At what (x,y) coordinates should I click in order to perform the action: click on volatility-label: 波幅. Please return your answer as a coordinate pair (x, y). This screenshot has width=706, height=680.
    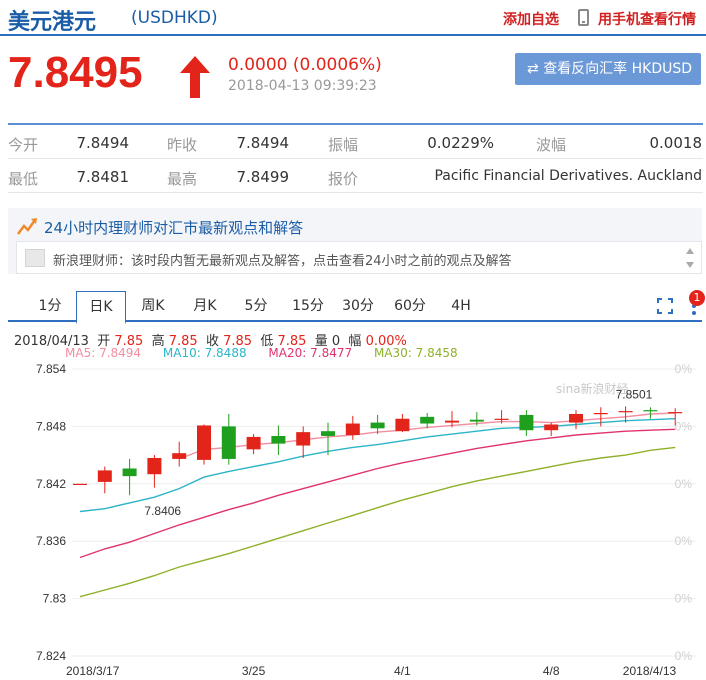
    Looking at the image, I should click on (551, 145).